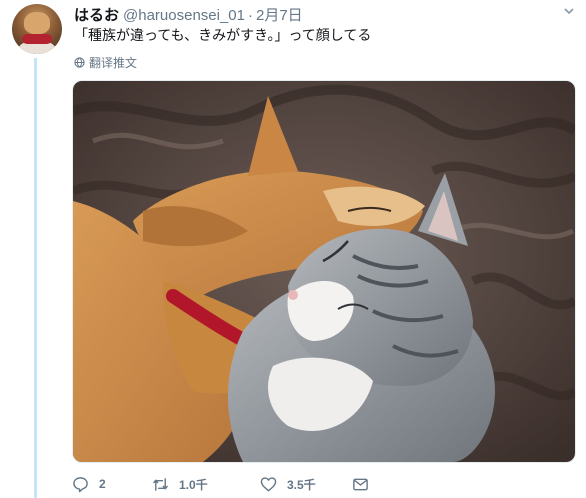 The height and width of the screenshot is (498, 586). What do you see at coordinates (569, 11) in the screenshot?
I see `caret-down-icon` at bounding box center [569, 11].